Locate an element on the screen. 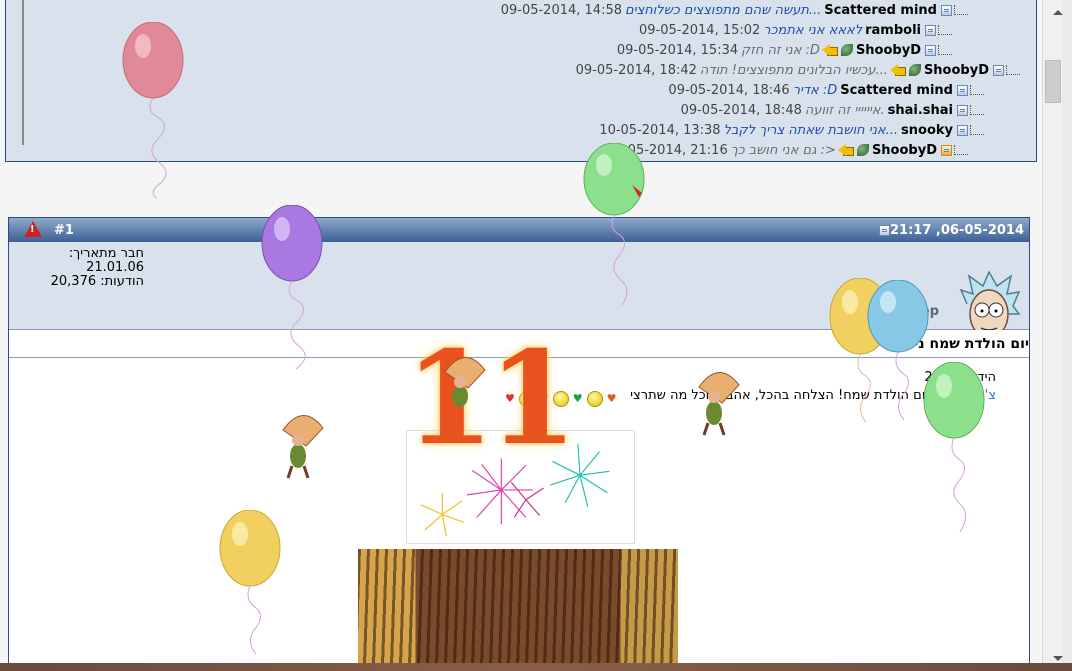 The image size is (1072, 671). tree-bark-image is located at coordinates (518, 610).